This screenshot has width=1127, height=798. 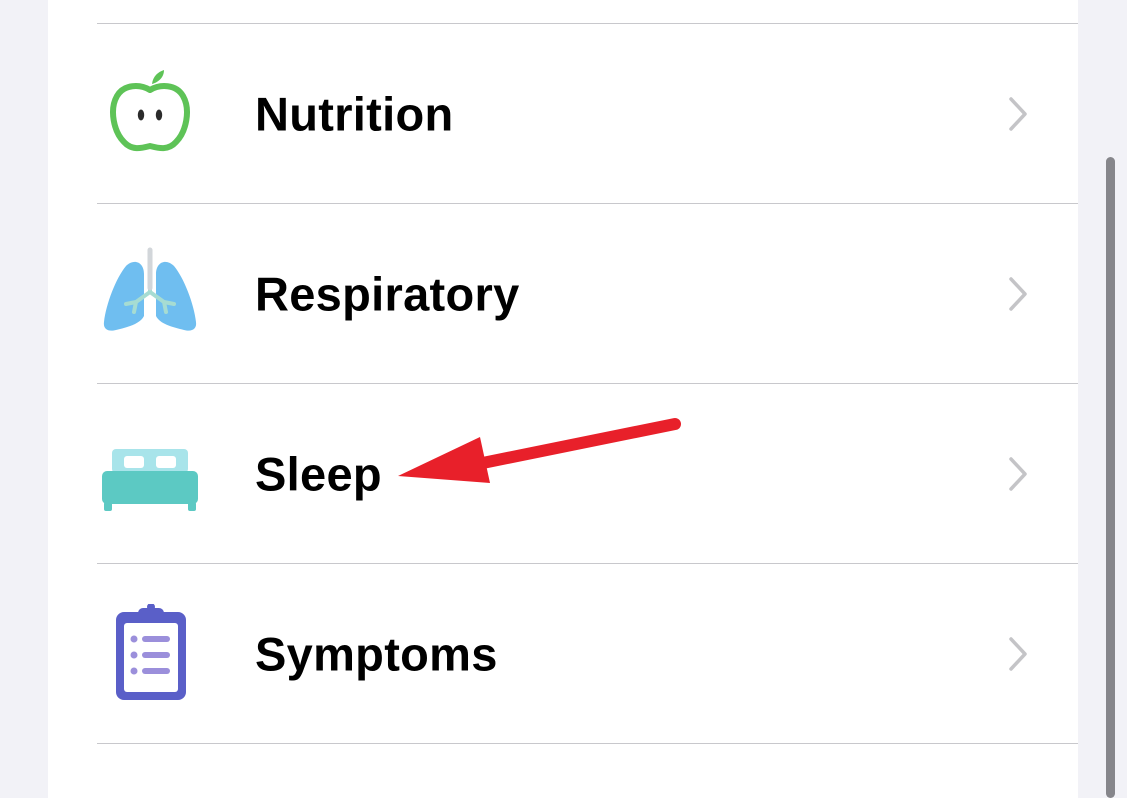 I want to click on lungs-icon, so click(x=150, y=294).